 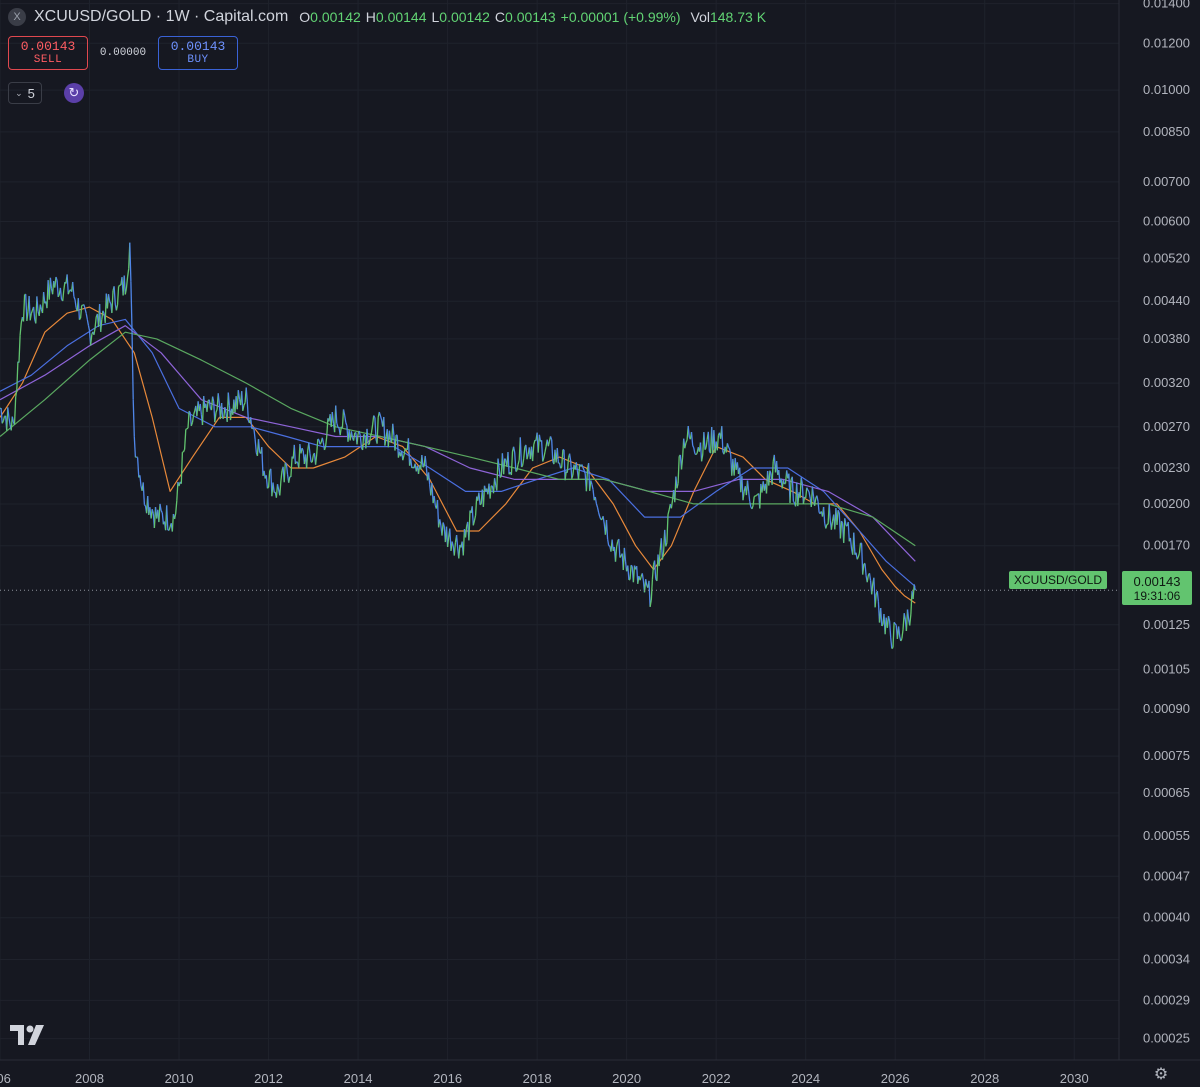 What do you see at coordinates (28, 1037) in the screenshot?
I see `tradingview-logo-icon` at bounding box center [28, 1037].